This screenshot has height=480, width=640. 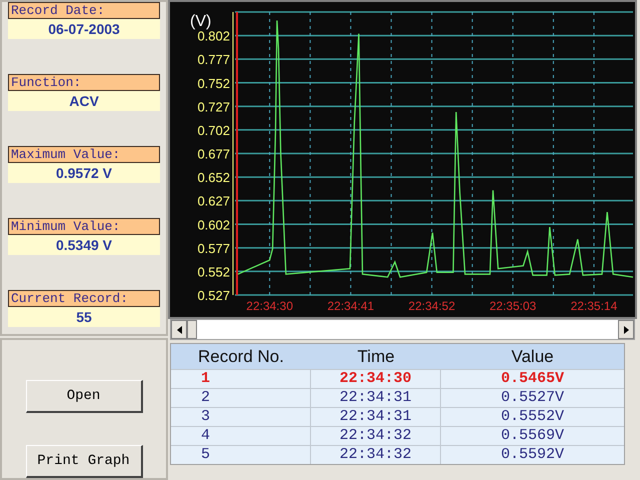 I want to click on field-value: 55, so click(x=84, y=317).